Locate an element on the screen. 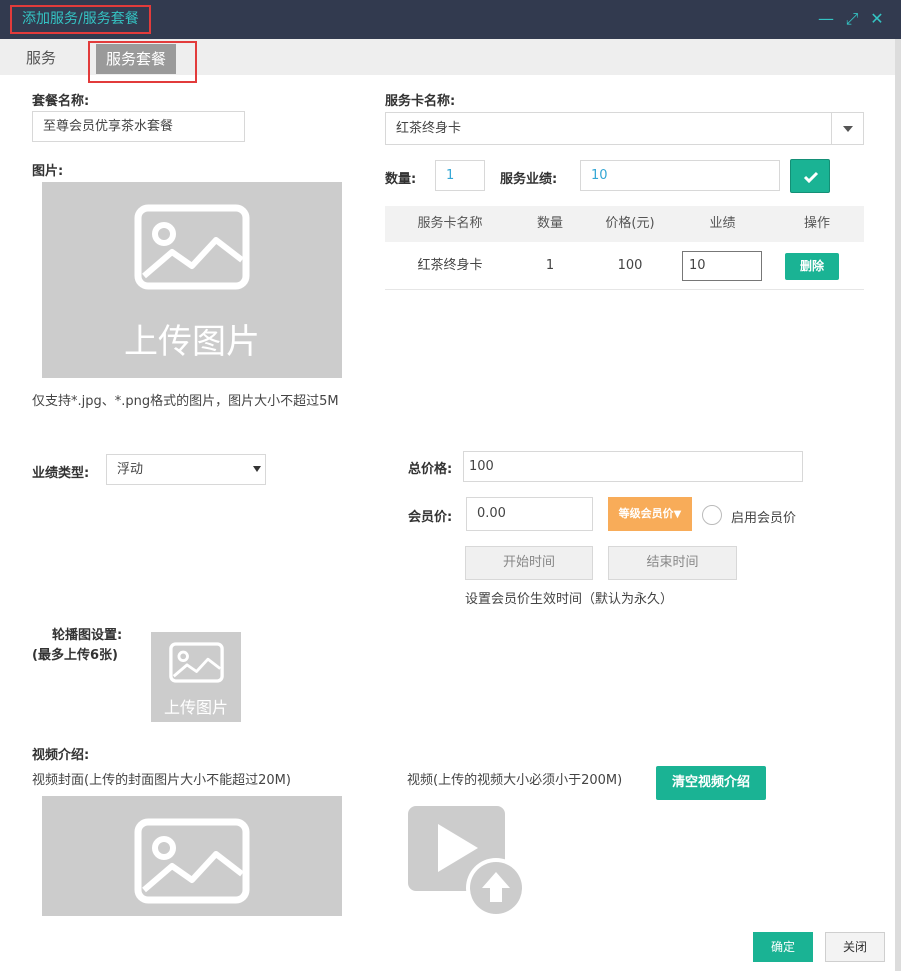  caret-down-icon is located at coordinates (848, 129).